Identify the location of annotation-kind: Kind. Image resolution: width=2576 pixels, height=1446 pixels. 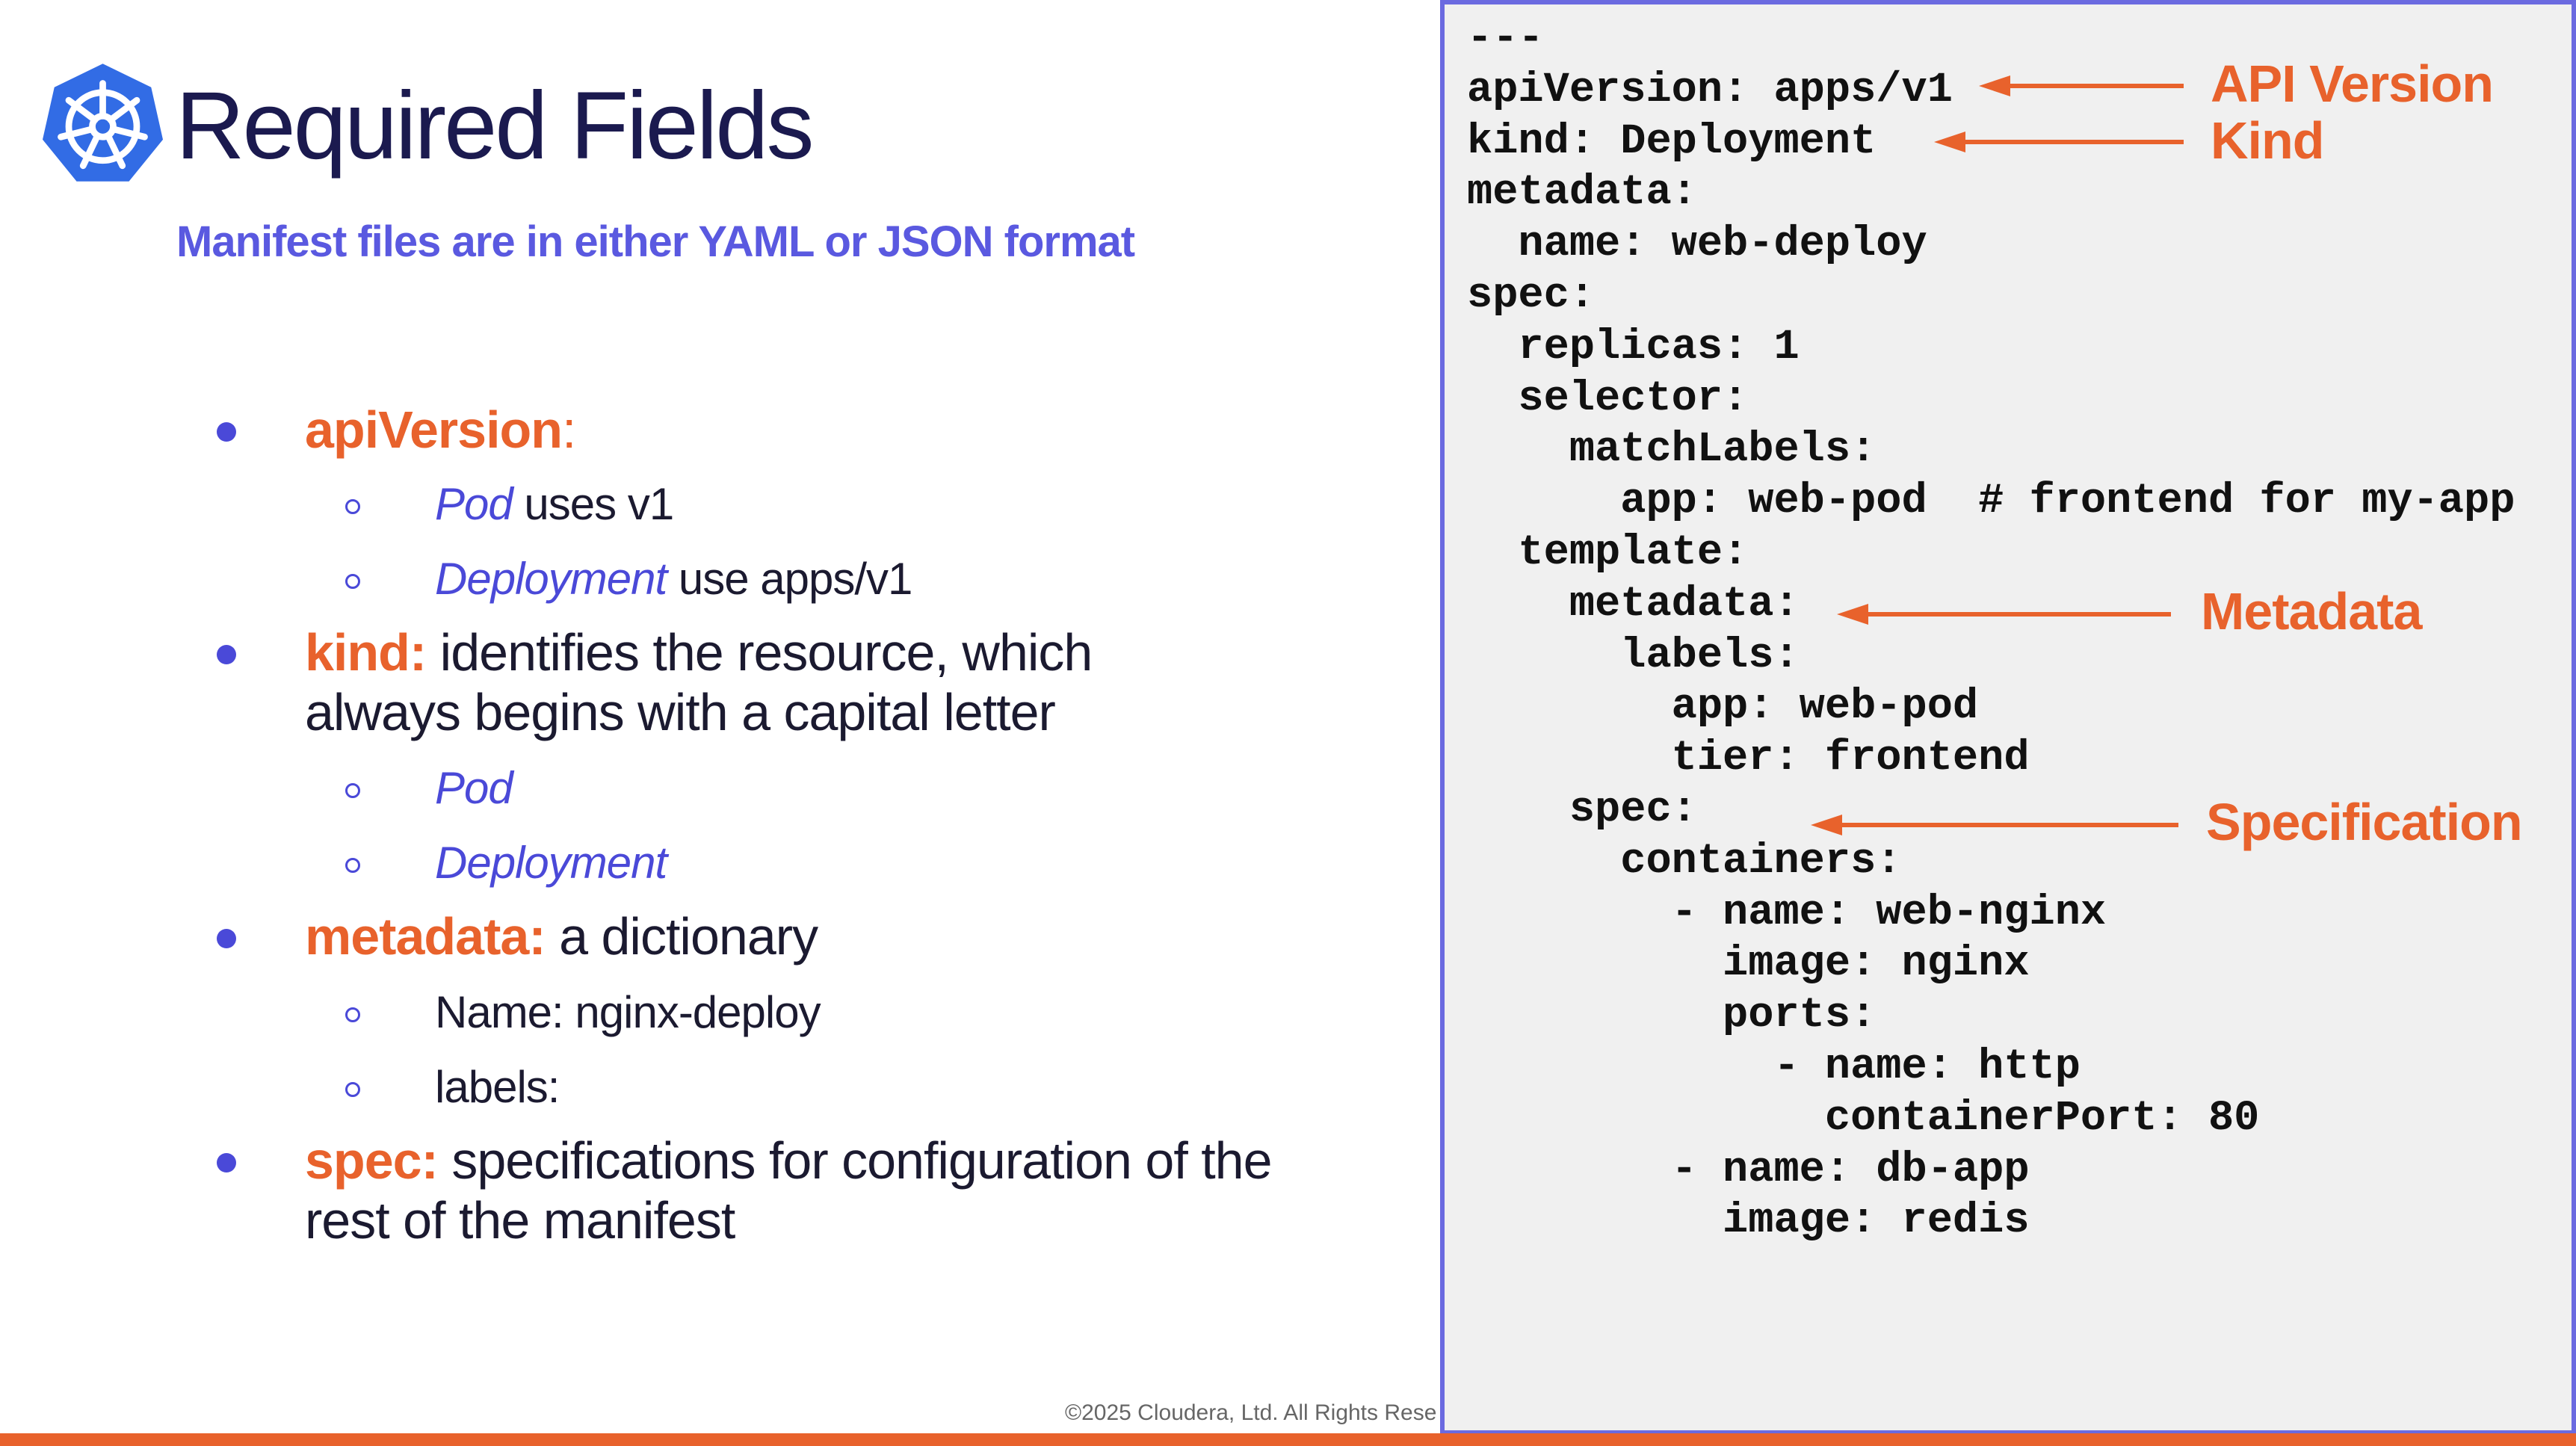
(2268, 140).